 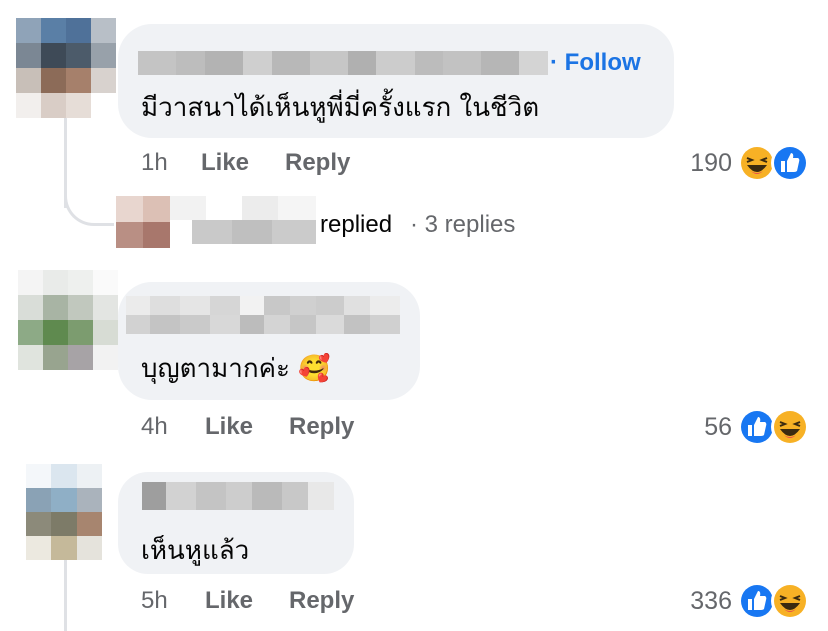 I want to click on thread-curve, so click(x=89, y=203).